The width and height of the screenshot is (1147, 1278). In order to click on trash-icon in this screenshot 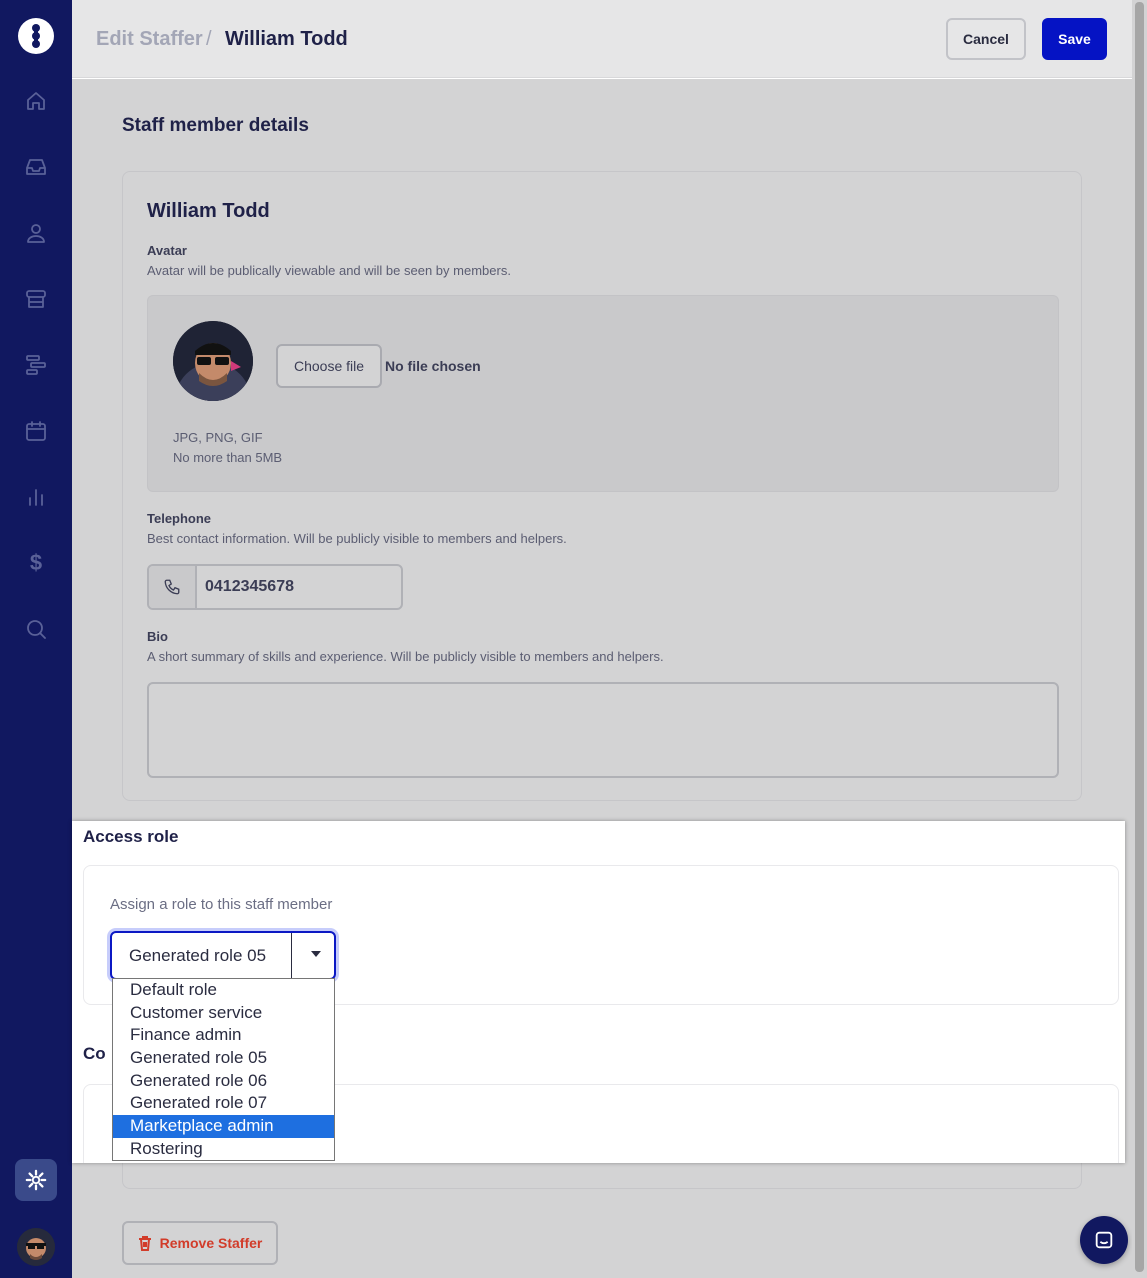, I will do `click(144, 1243)`.